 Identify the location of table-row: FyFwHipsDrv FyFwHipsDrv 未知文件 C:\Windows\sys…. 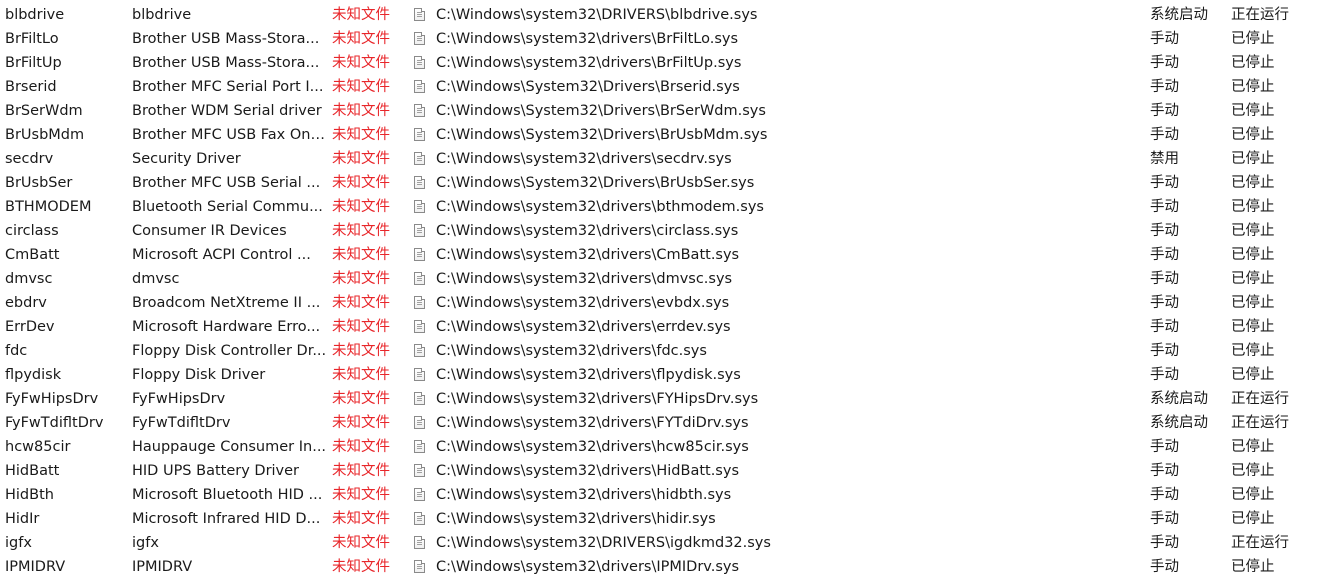
(660, 399).